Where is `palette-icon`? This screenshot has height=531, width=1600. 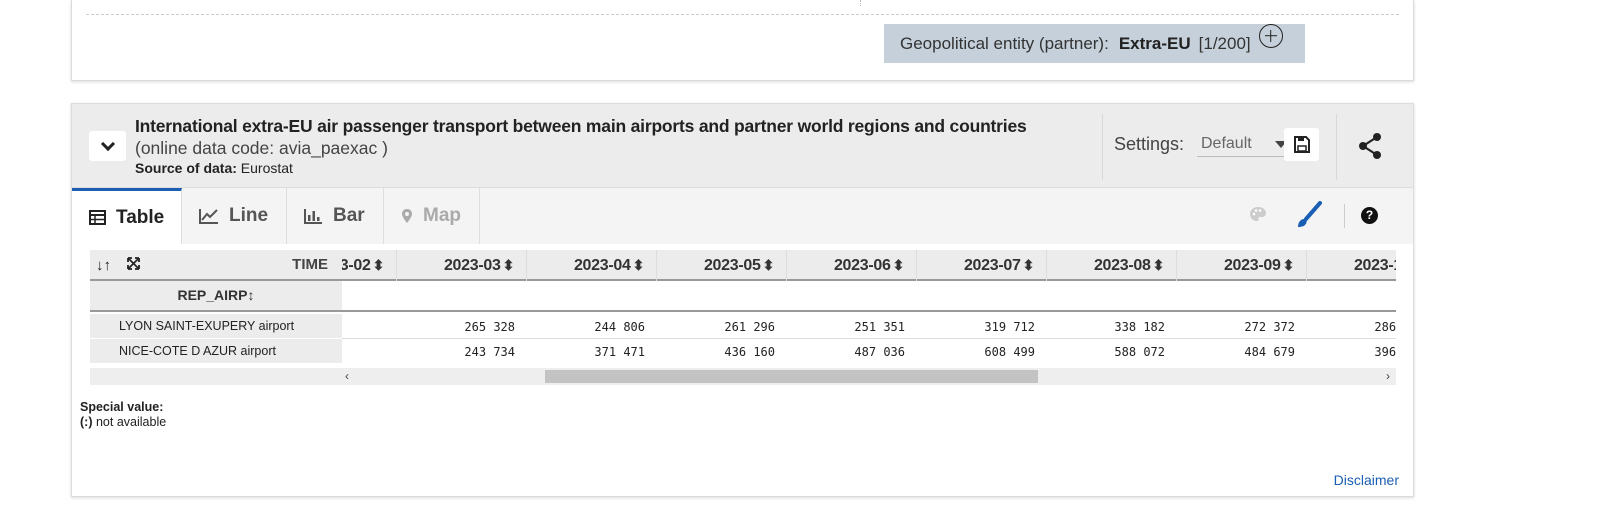
palette-icon is located at coordinates (1258, 216).